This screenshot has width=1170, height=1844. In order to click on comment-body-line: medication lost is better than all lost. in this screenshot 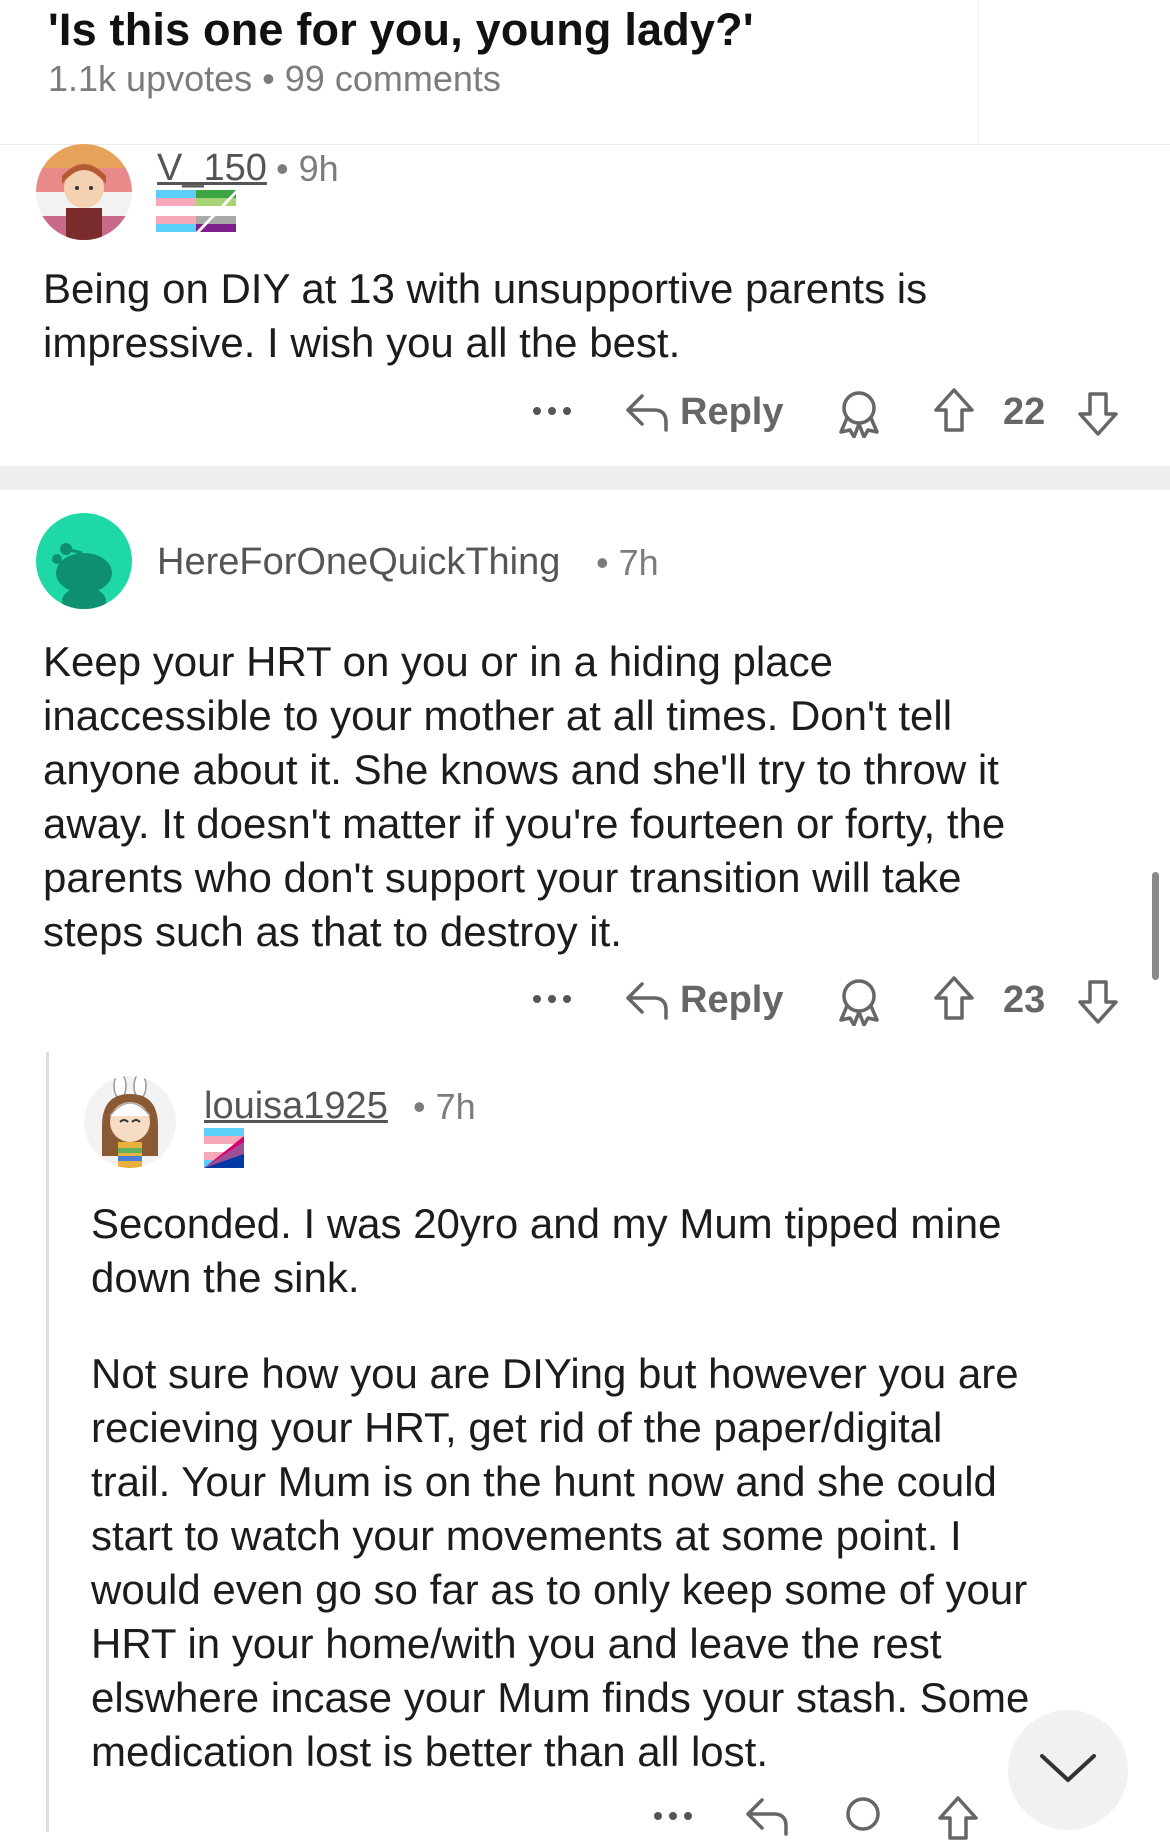, I will do `click(430, 1751)`.